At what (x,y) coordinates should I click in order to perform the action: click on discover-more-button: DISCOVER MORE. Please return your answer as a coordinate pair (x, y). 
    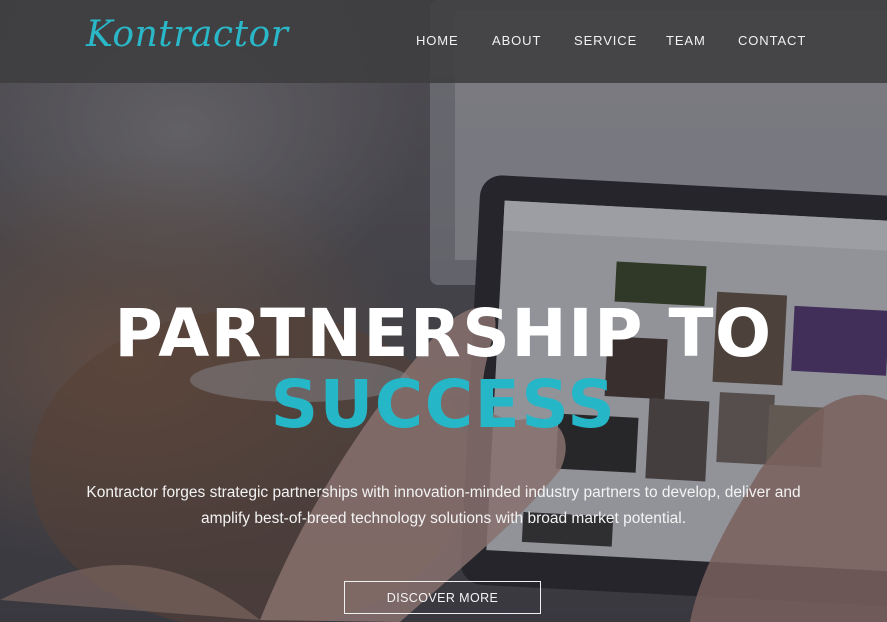
    Looking at the image, I should click on (442, 597).